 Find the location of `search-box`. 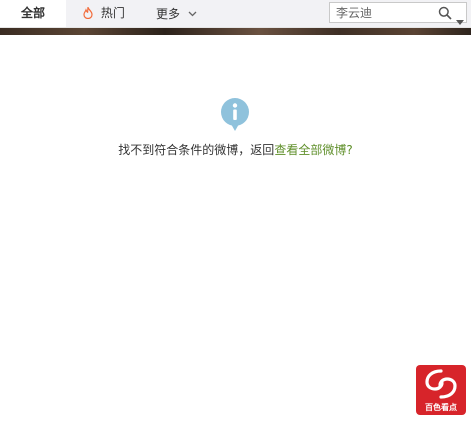

search-box is located at coordinates (398, 13).